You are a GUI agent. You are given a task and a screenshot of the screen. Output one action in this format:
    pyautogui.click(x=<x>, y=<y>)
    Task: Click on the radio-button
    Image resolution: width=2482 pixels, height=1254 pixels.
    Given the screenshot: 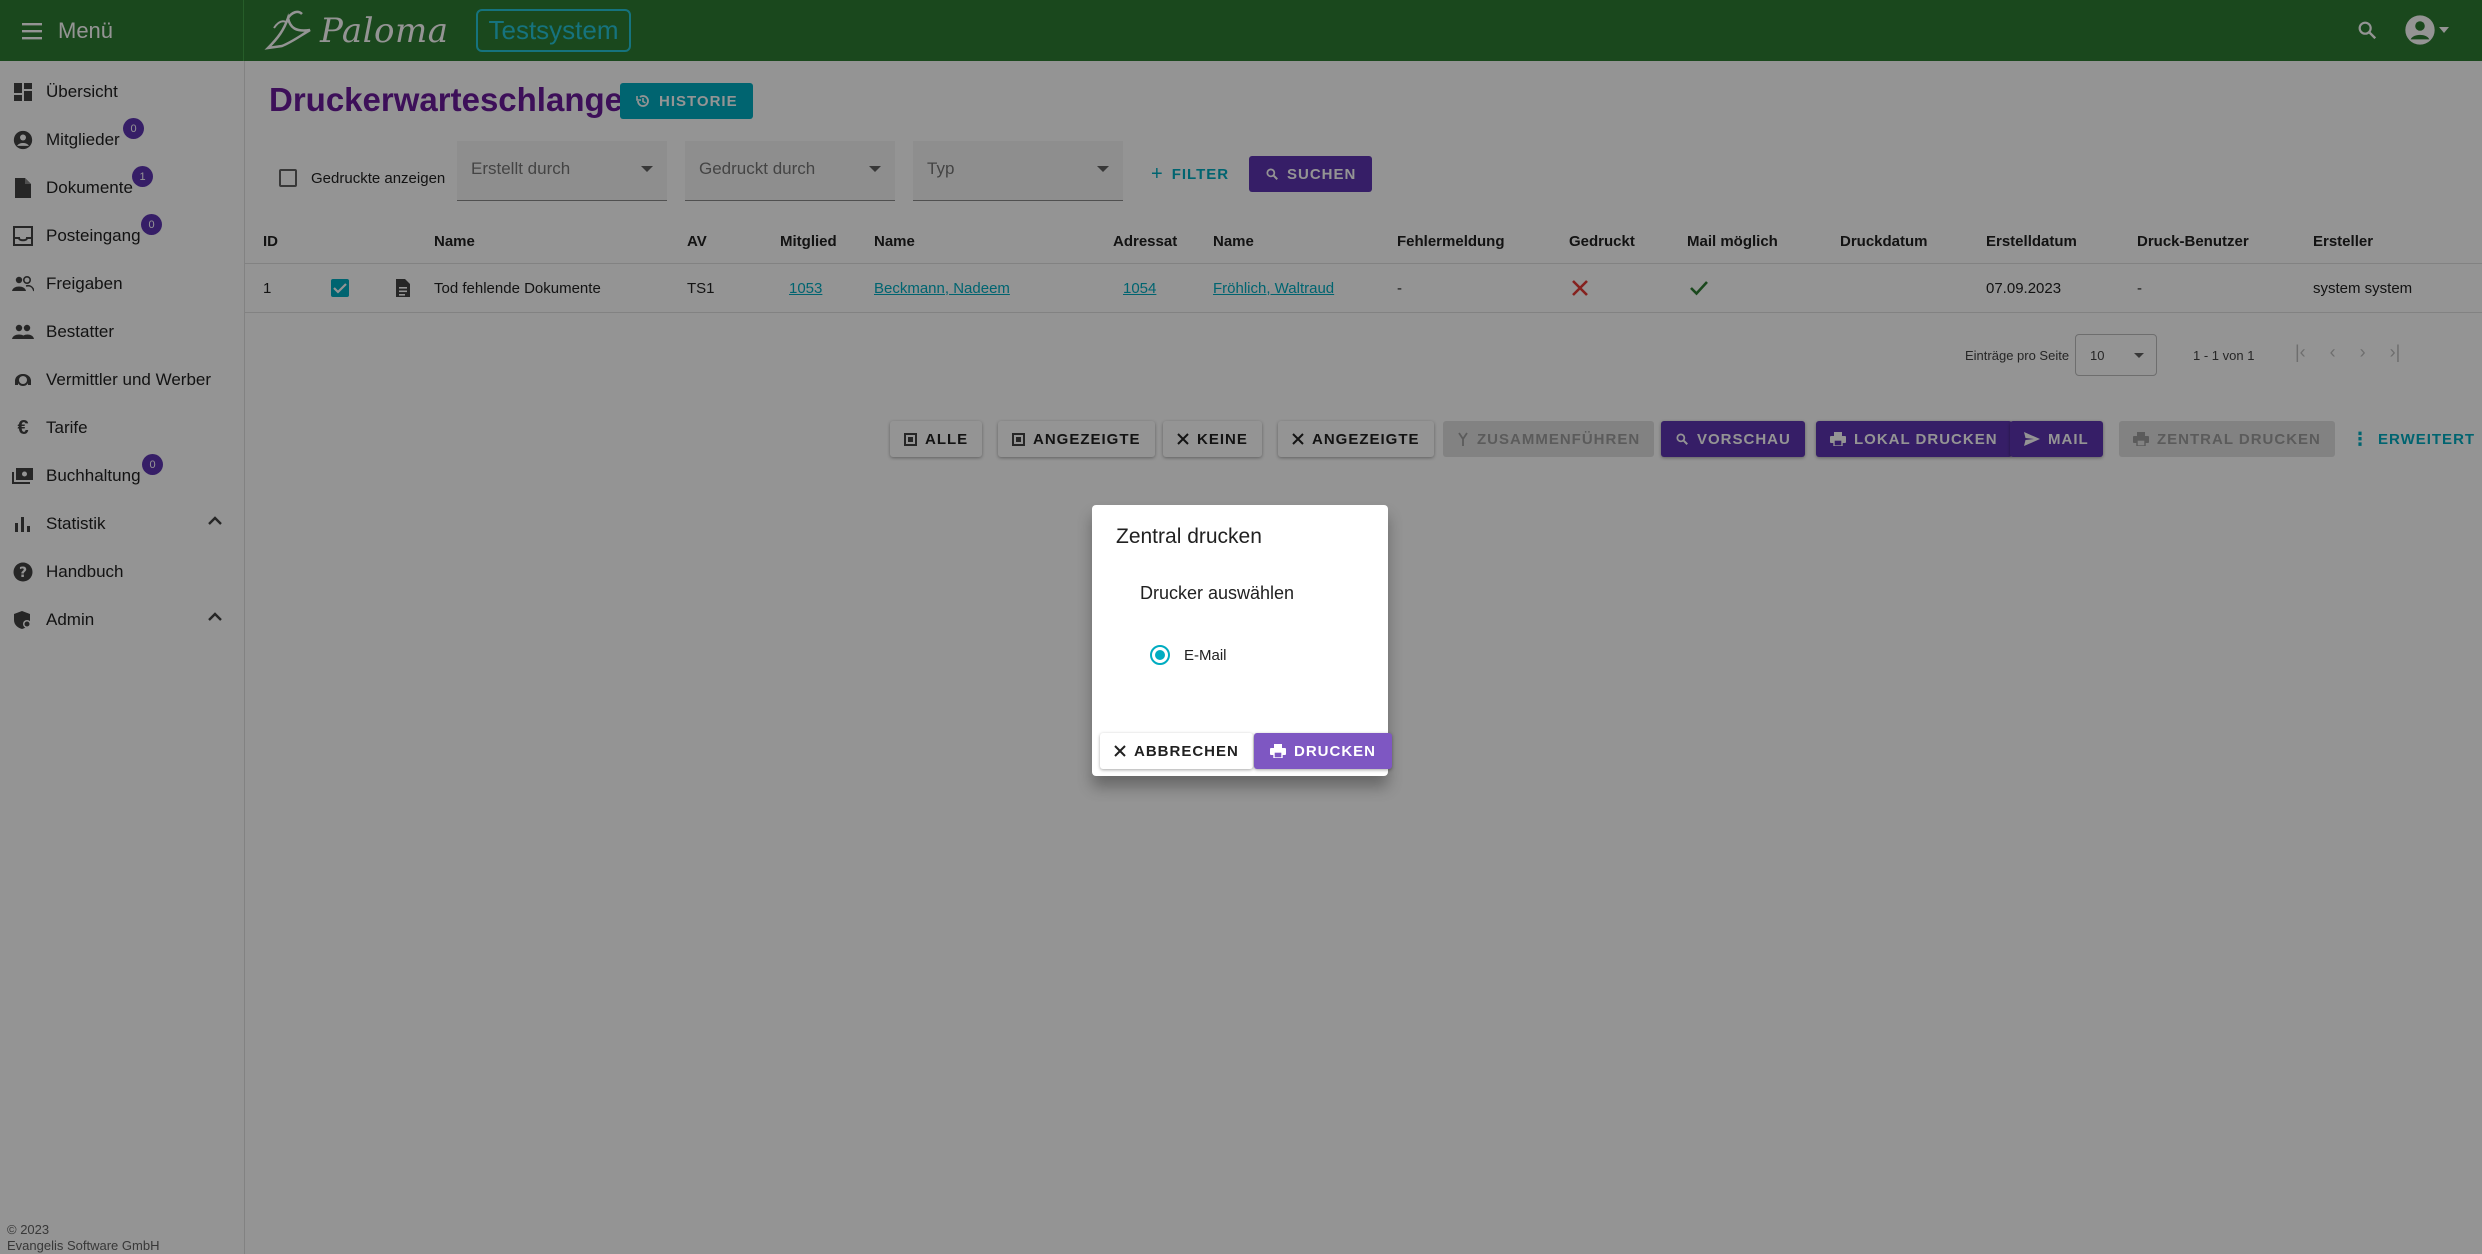 What is the action you would take?
    pyautogui.click(x=1160, y=655)
    